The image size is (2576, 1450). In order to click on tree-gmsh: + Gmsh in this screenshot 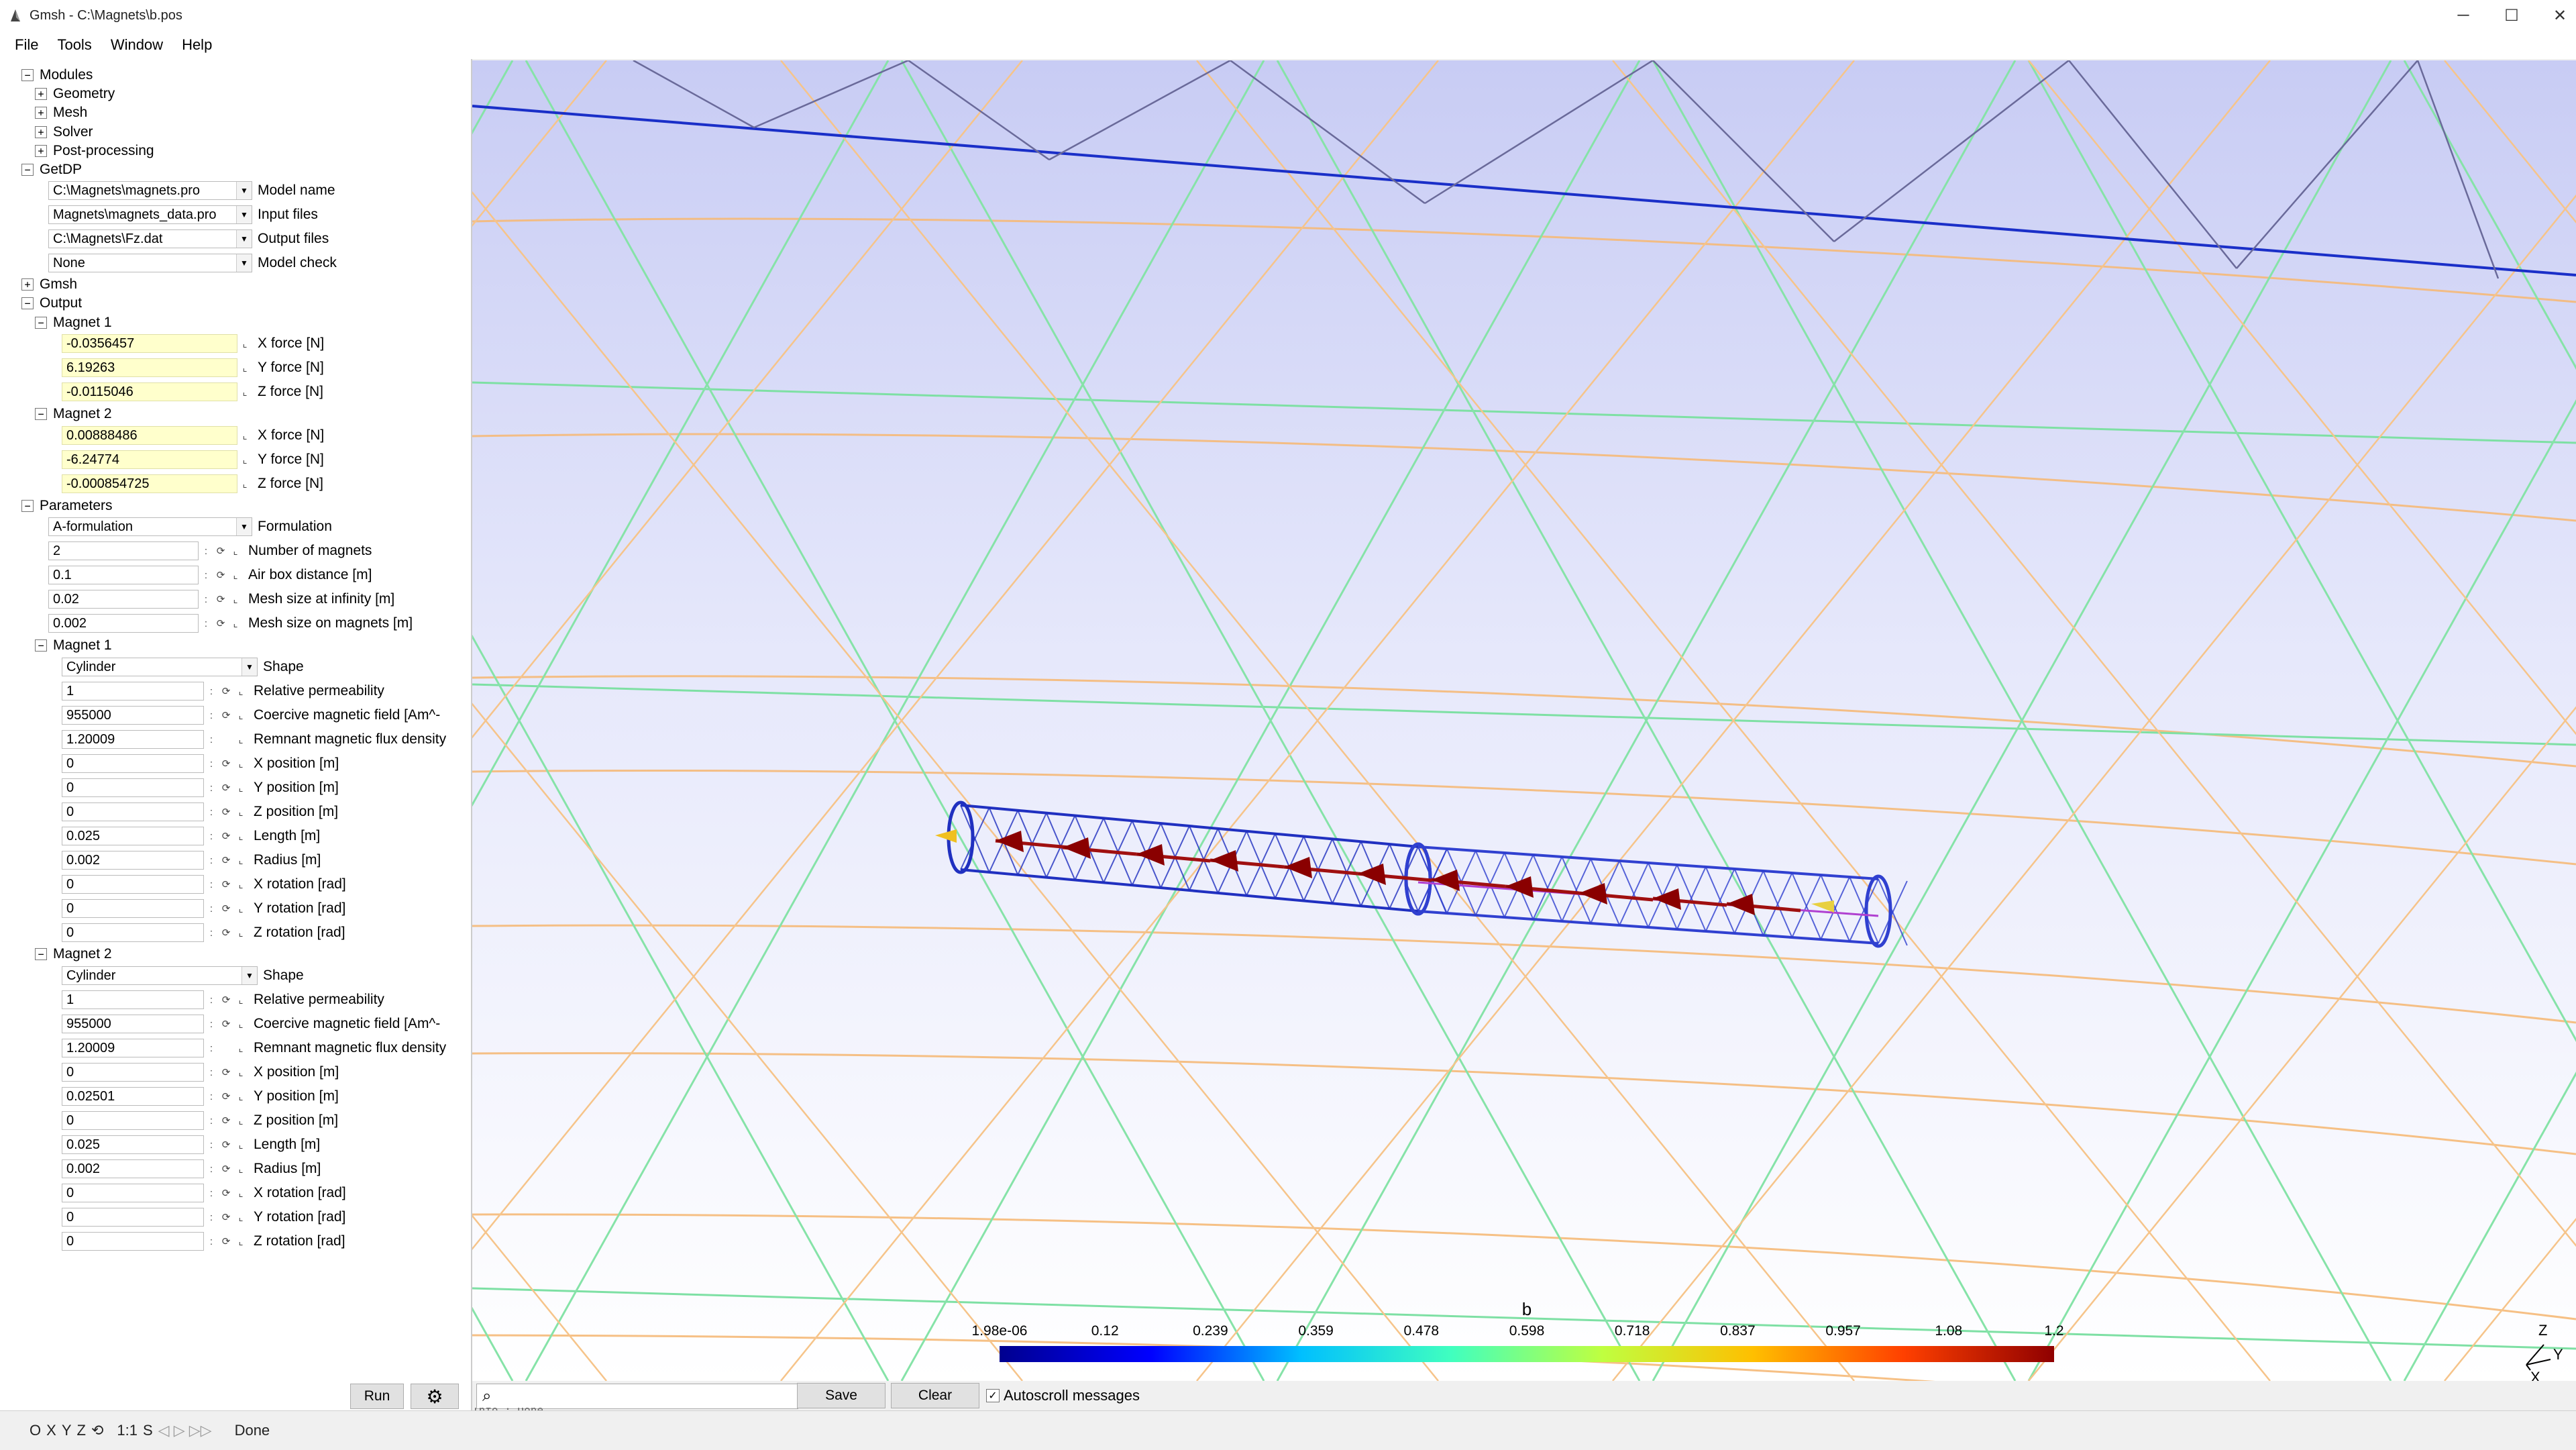, I will do `click(49, 284)`.